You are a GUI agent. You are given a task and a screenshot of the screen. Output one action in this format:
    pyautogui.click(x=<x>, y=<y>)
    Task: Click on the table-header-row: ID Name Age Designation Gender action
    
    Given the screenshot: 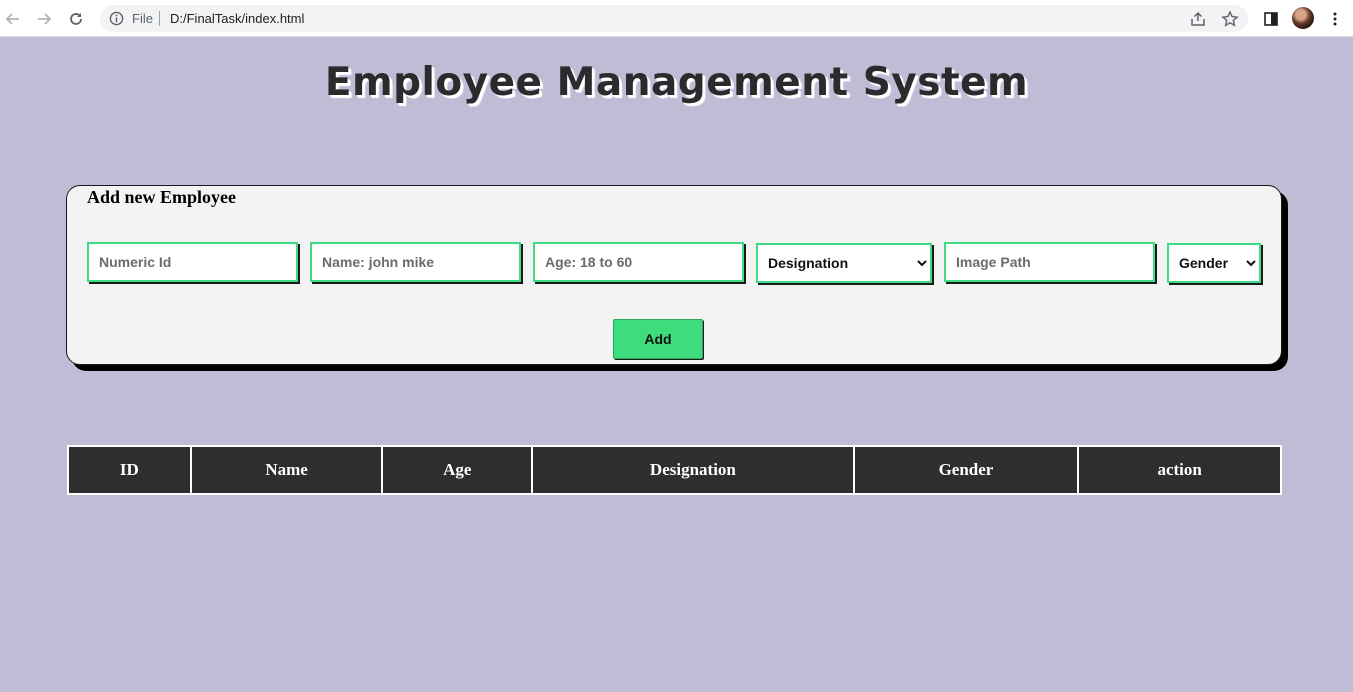 What is the action you would take?
    pyautogui.click(x=674, y=470)
    